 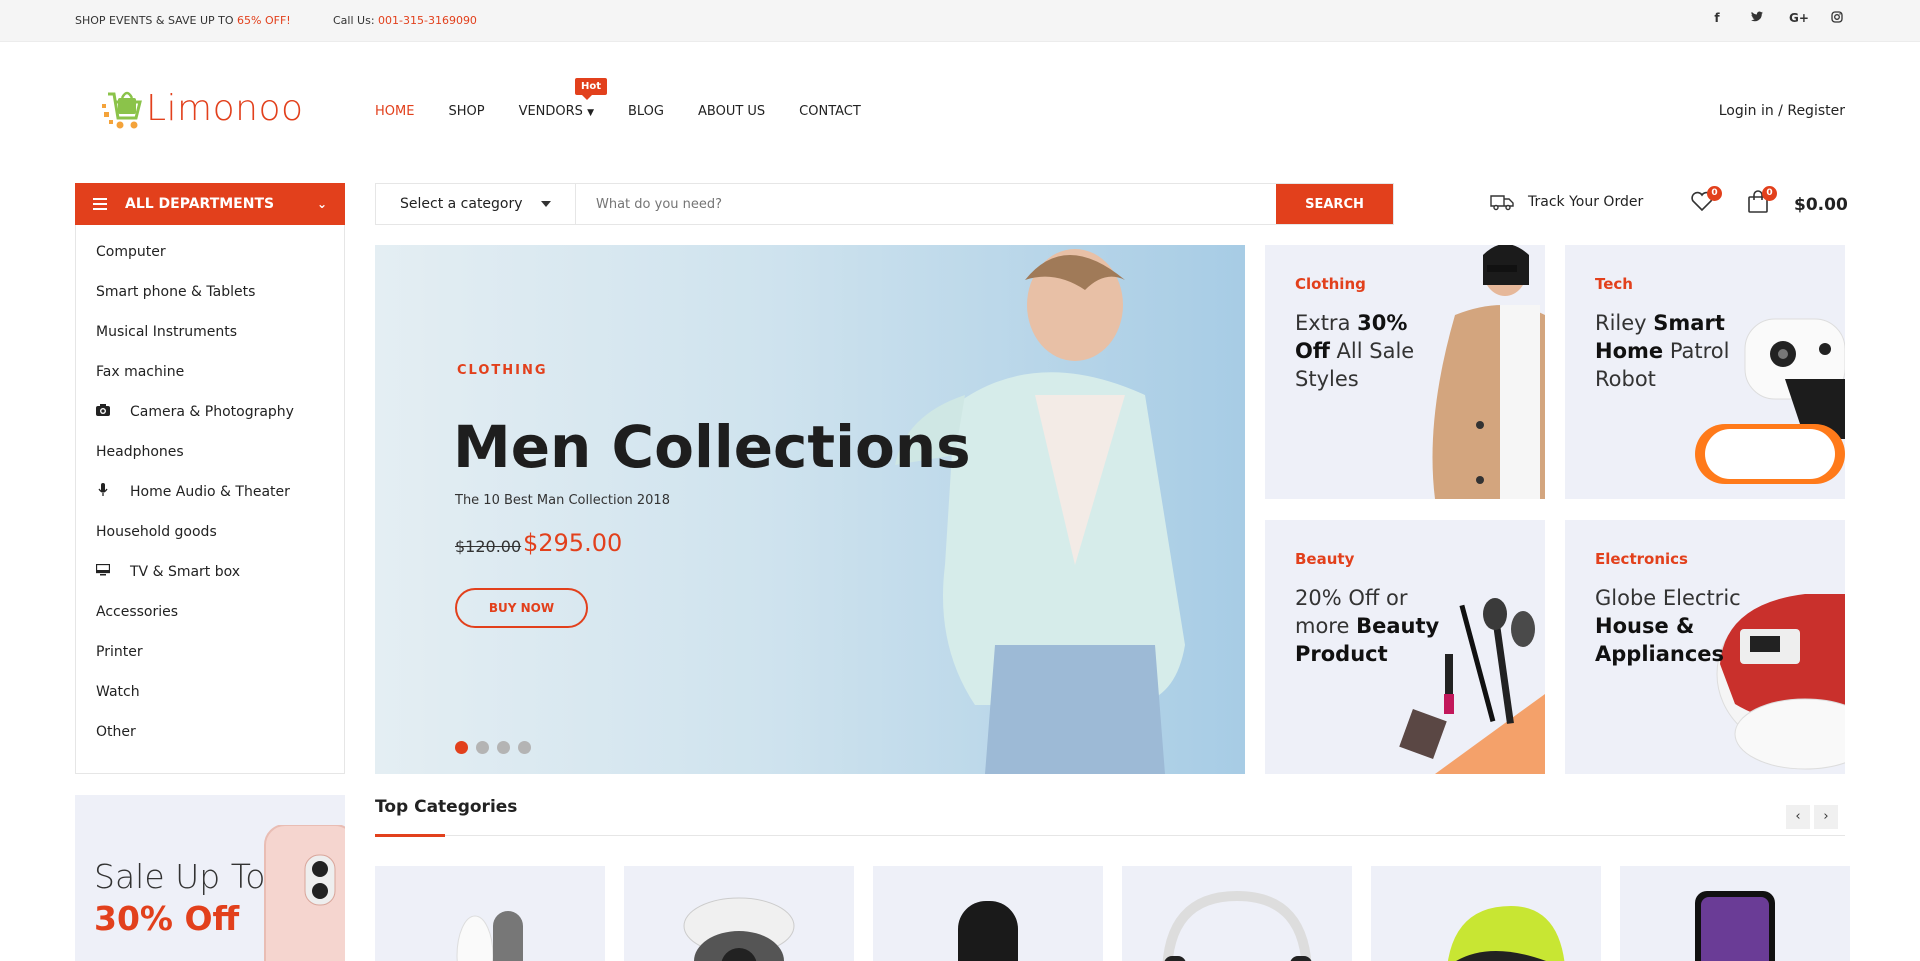 I want to click on nav-blog: BLOG, so click(x=646, y=111).